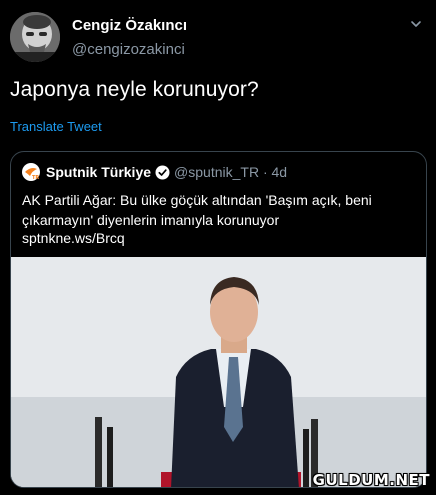 Image resolution: width=436 pixels, height=495 pixels. Describe the element at coordinates (73, 238) in the screenshot. I see `quoted-tweet-link: sptnkne.ws/Brcq` at that location.